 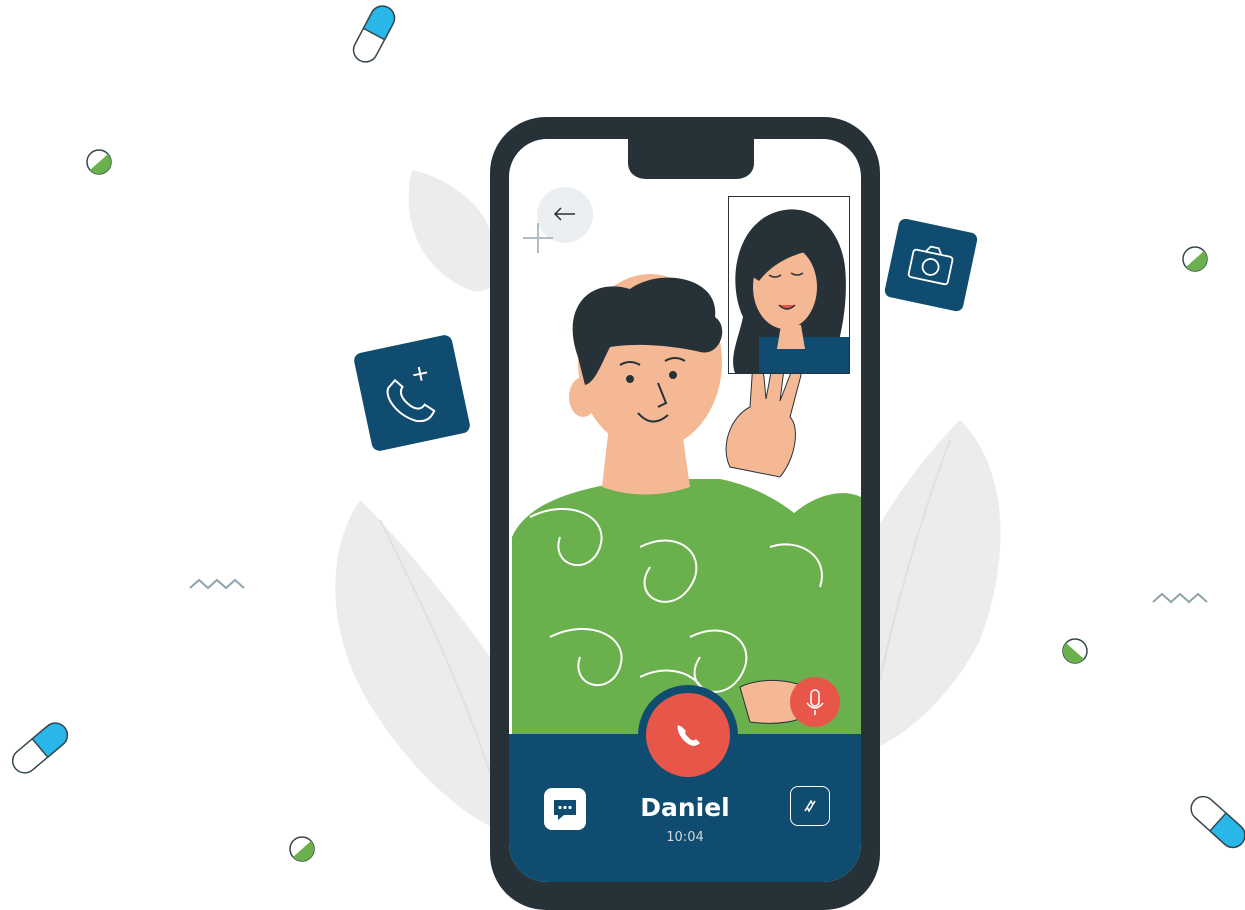 I want to click on self-view-illustration, so click(x=791, y=291).